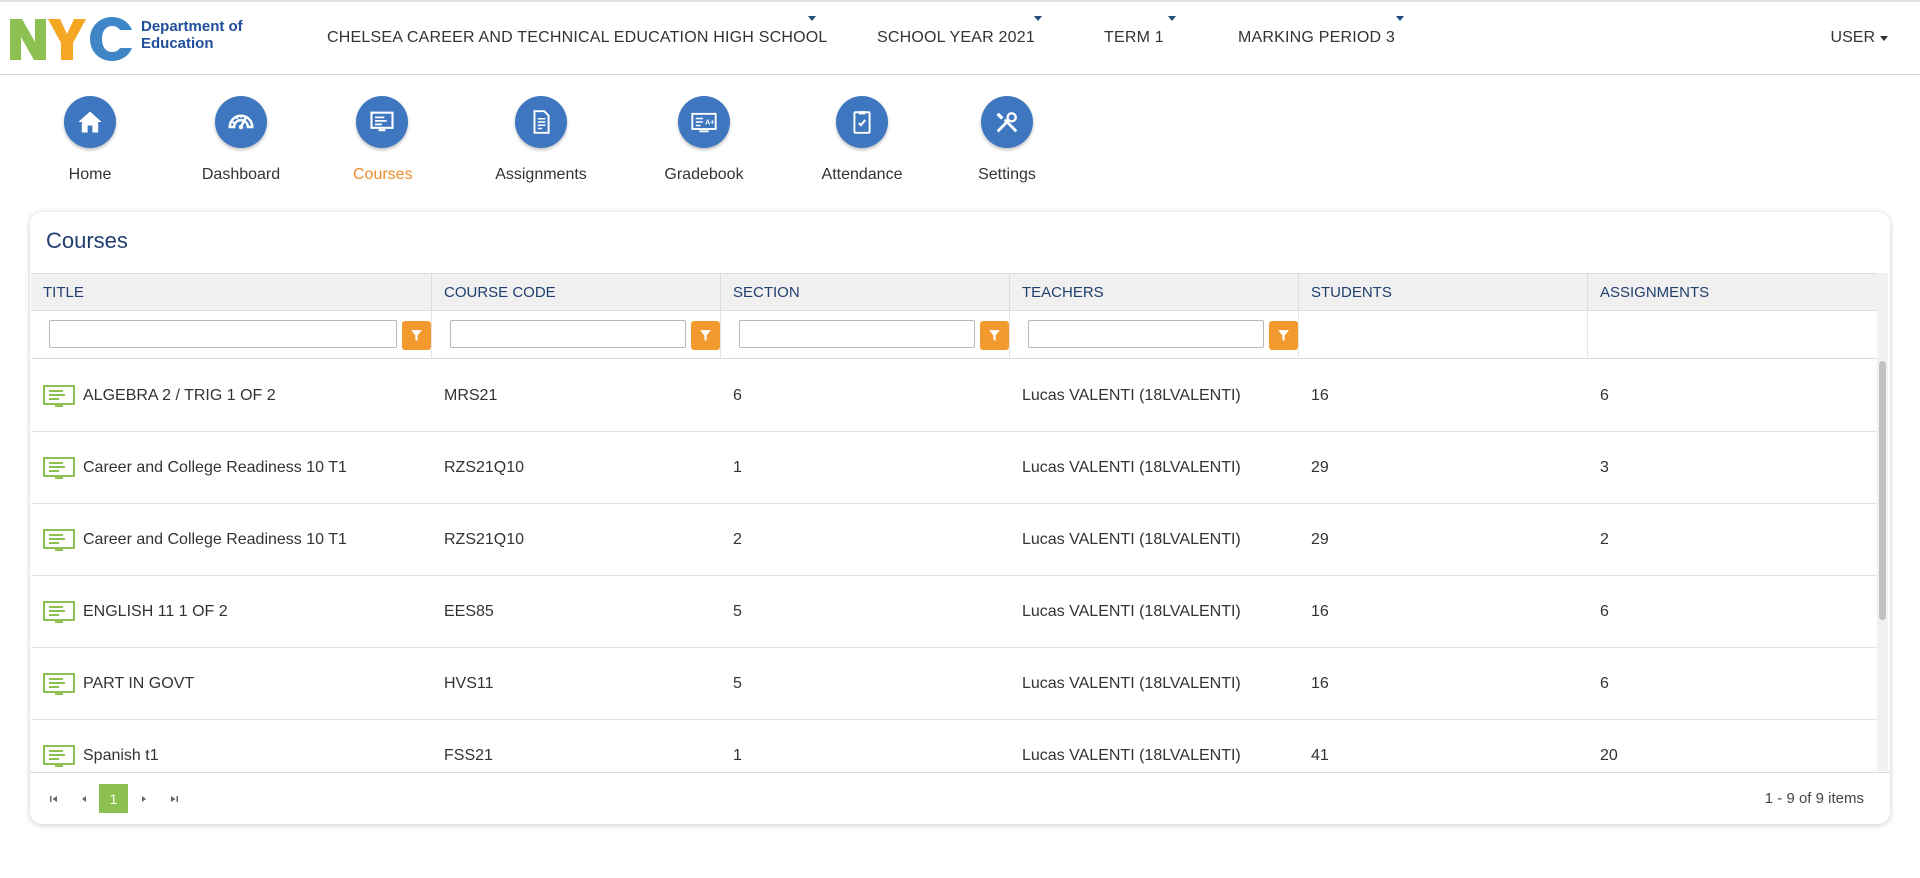 The width and height of the screenshot is (1920, 878). I want to click on section: 2, so click(737, 539).